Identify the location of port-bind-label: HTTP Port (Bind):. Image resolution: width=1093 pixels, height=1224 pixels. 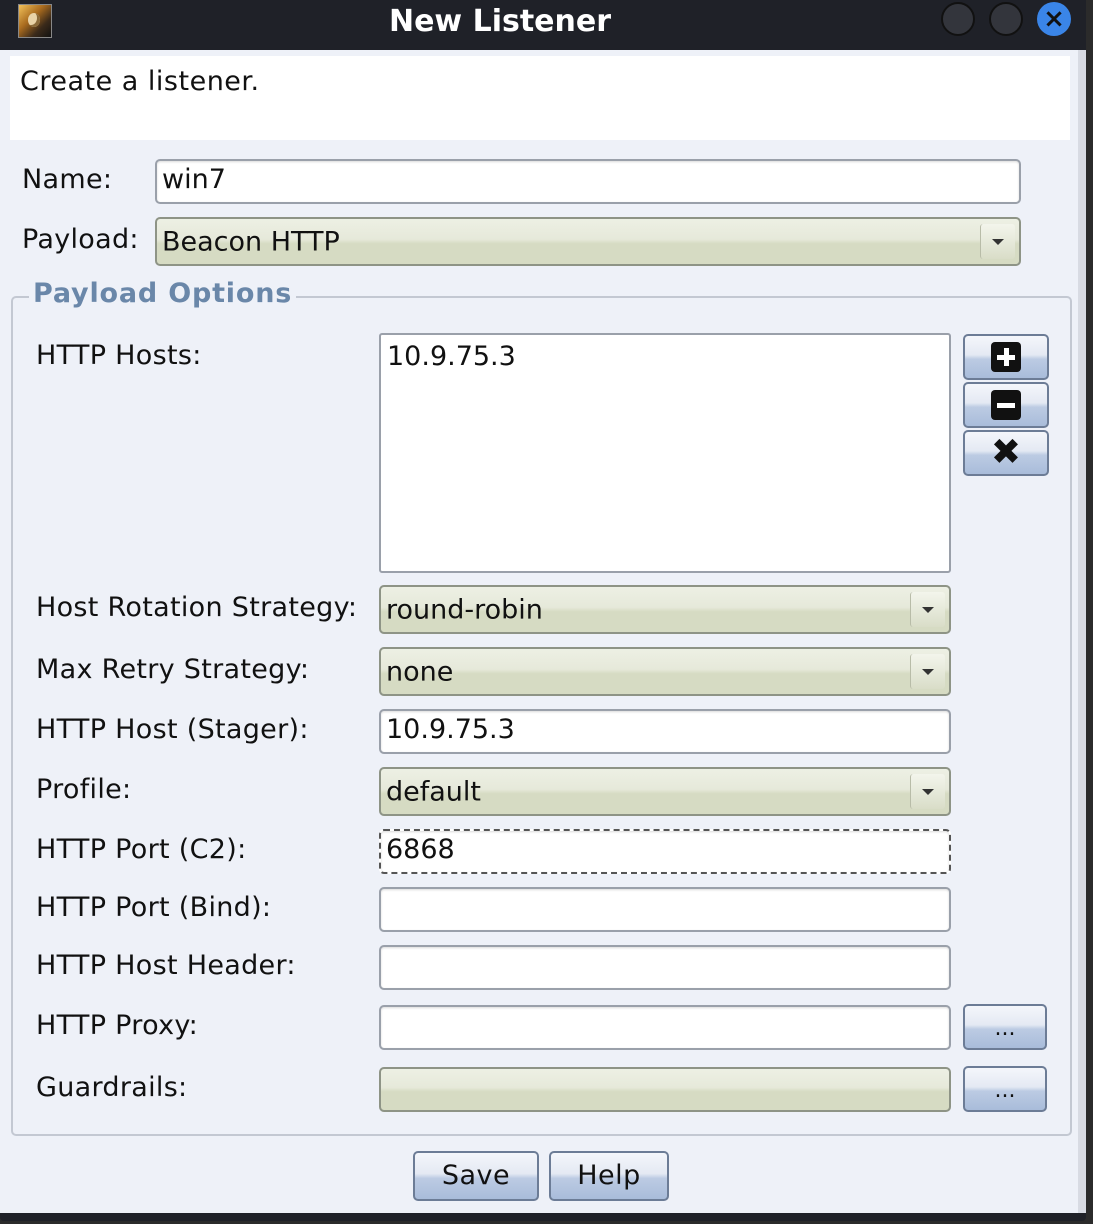
(154, 907).